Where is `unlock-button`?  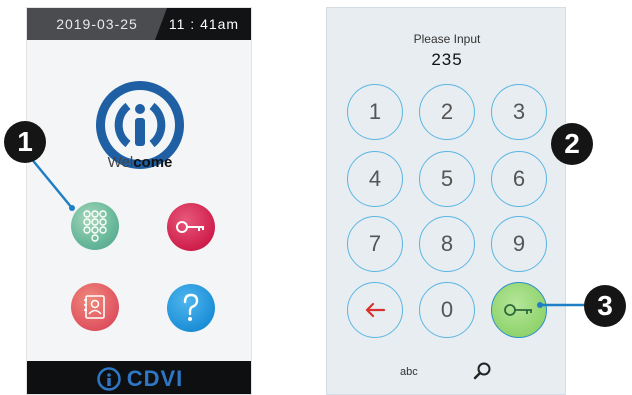 unlock-button is located at coordinates (519, 310).